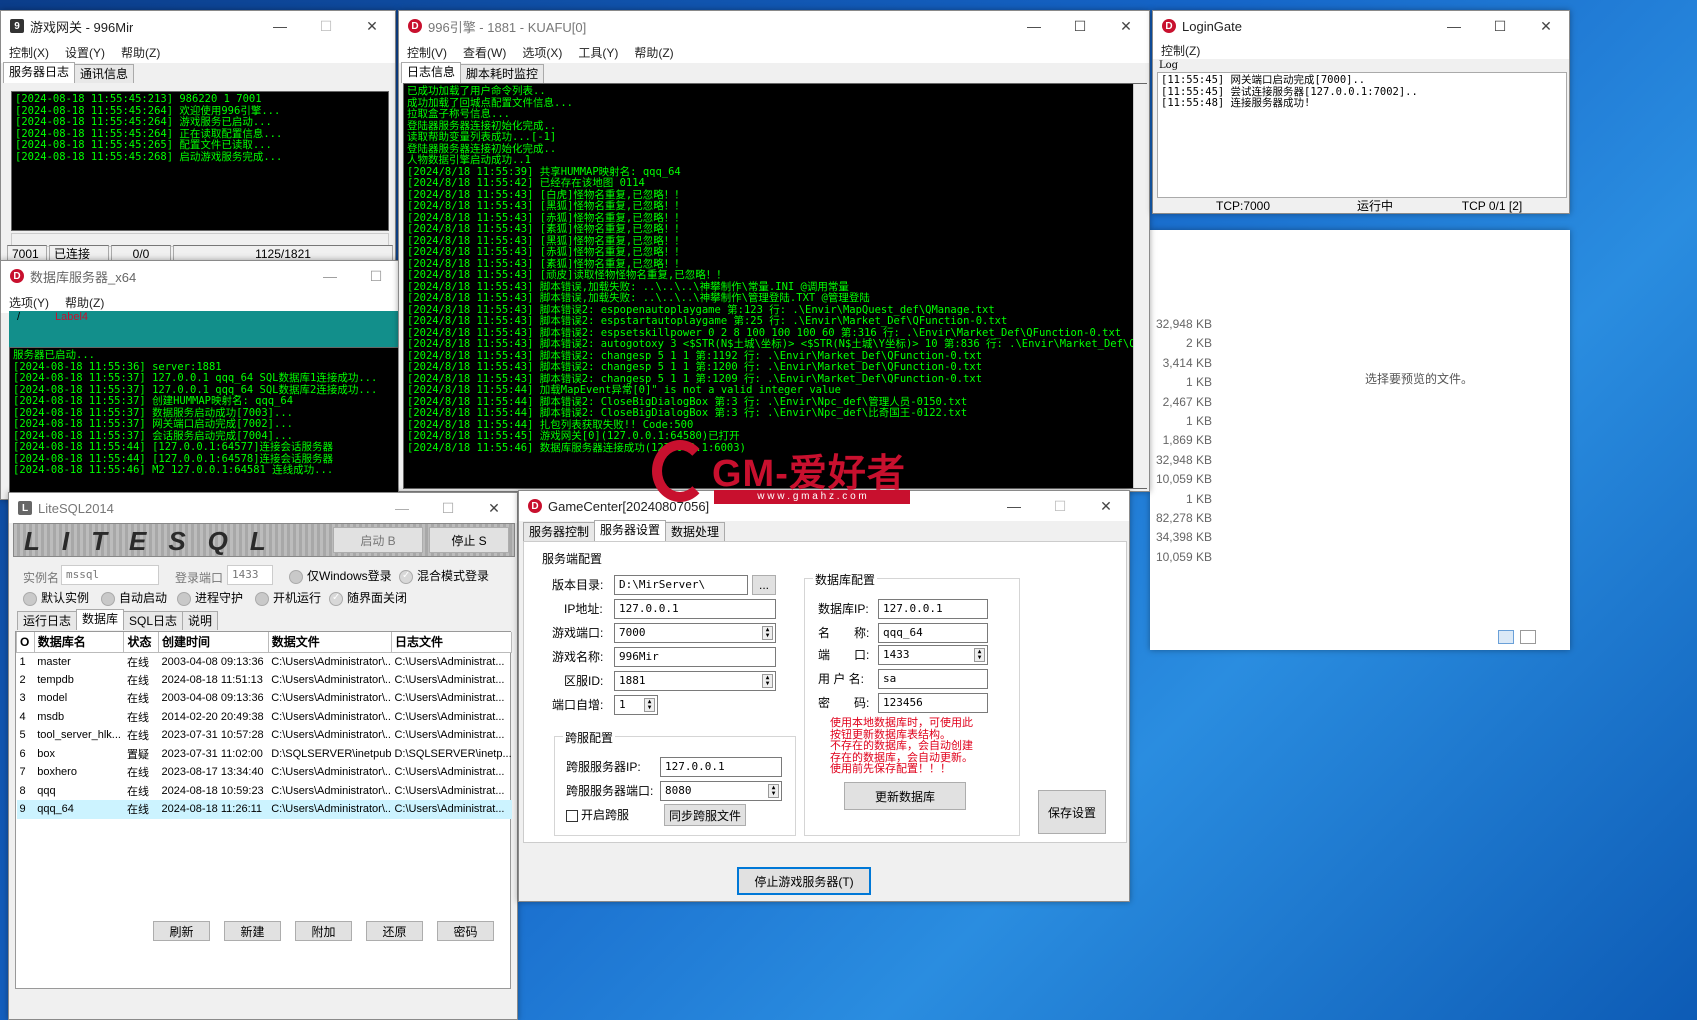 This screenshot has width=1697, height=1020. I want to click on tab-server-control: 服务器控制, so click(559, 531).